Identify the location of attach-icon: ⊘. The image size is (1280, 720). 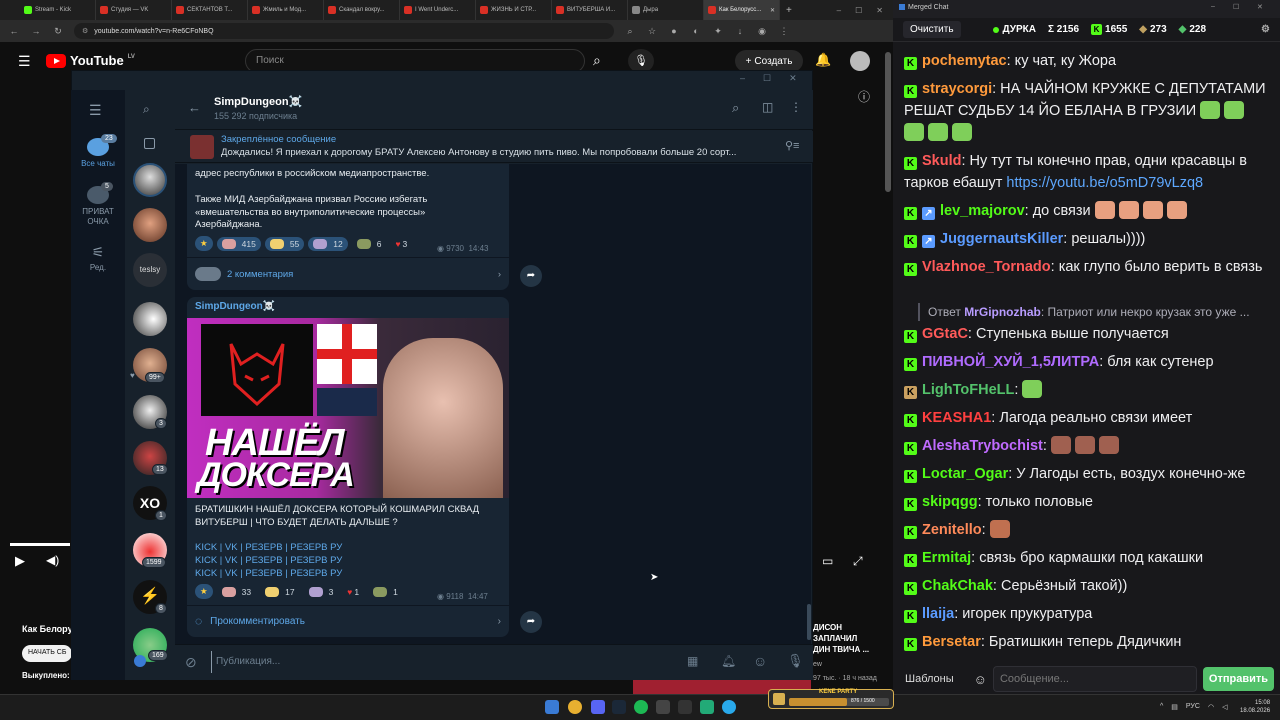
(191, 662).